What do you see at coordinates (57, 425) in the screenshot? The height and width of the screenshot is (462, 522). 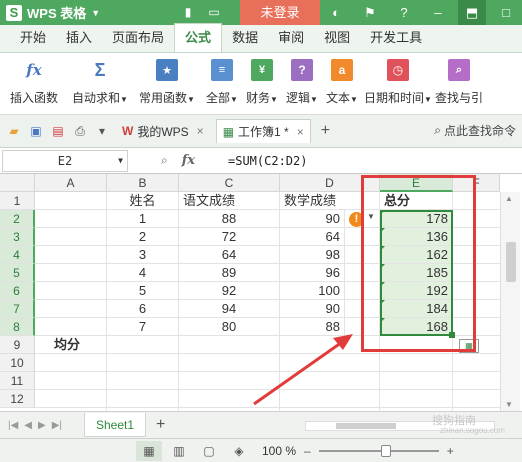 I see `last-sheet-icon: ▶|` at bounding box center [57, 425].